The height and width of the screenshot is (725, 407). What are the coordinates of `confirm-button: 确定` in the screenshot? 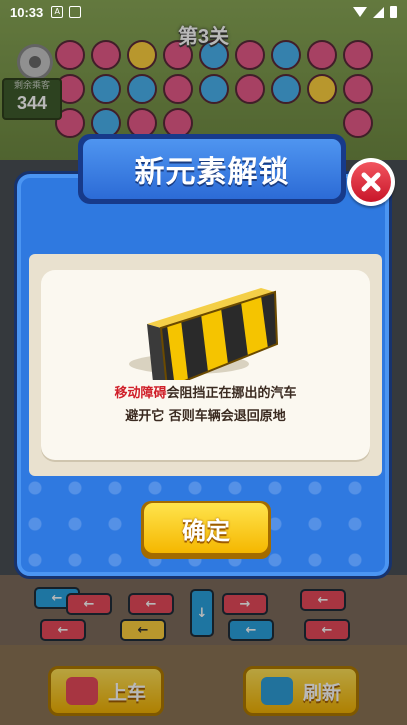 It's located at (206, 530).